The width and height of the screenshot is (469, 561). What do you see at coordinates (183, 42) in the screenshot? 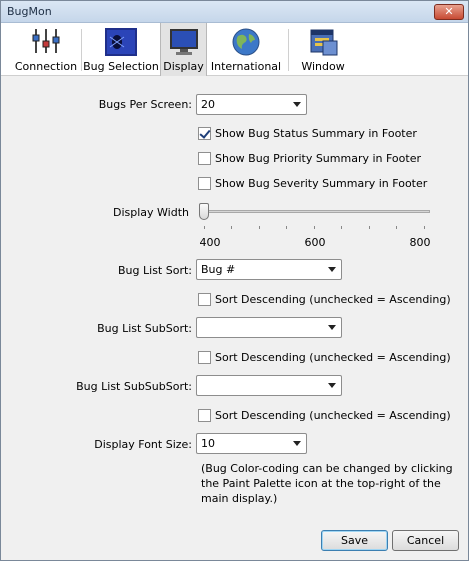
I see `display-icon` at bounding box center [183, 42].